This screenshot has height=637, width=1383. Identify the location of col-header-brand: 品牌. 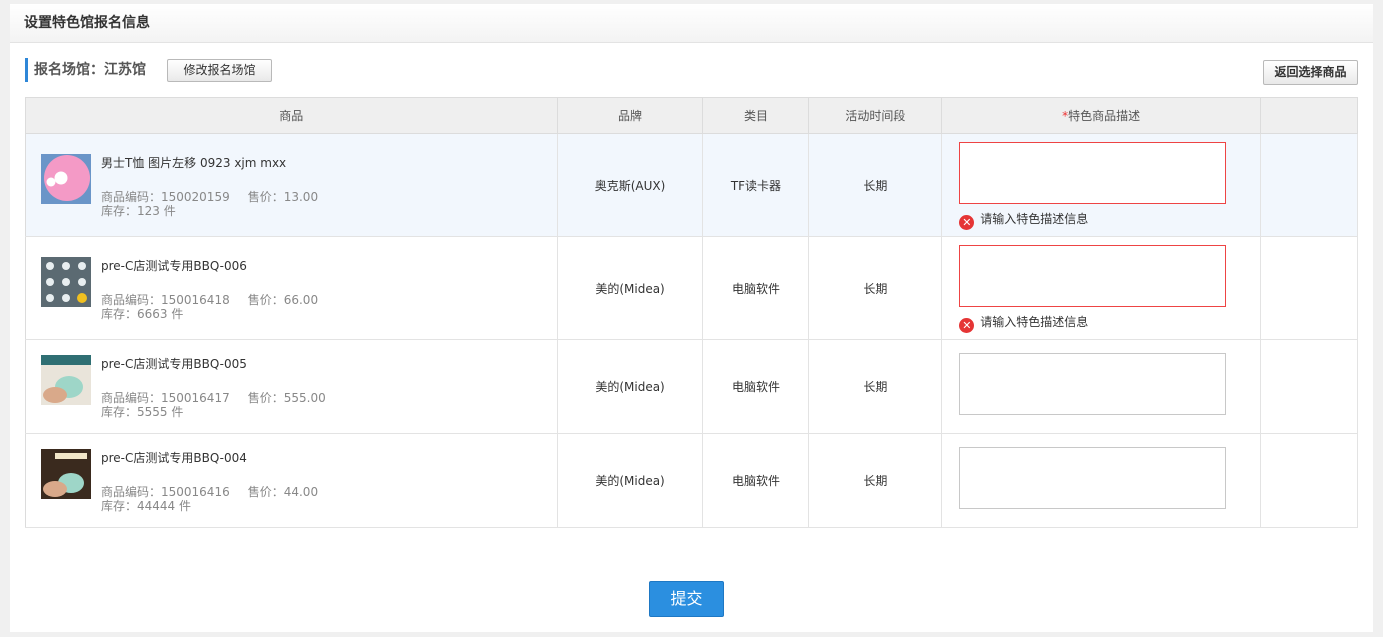
(630, 115).